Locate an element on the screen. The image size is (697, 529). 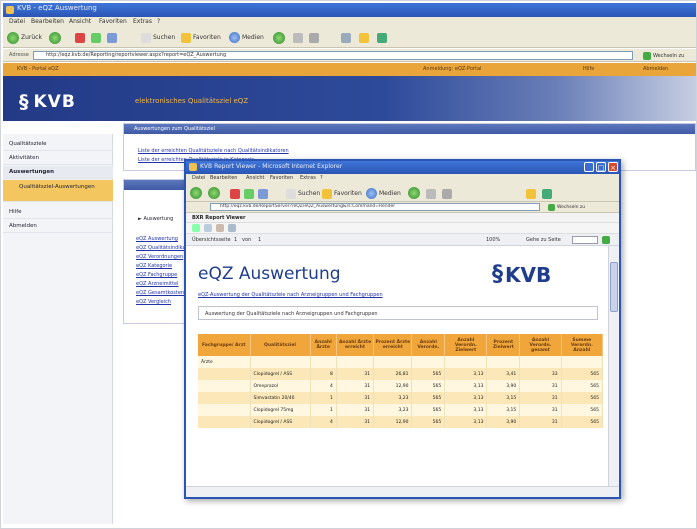
goto-go-icon is located at coordinates (606, 240).